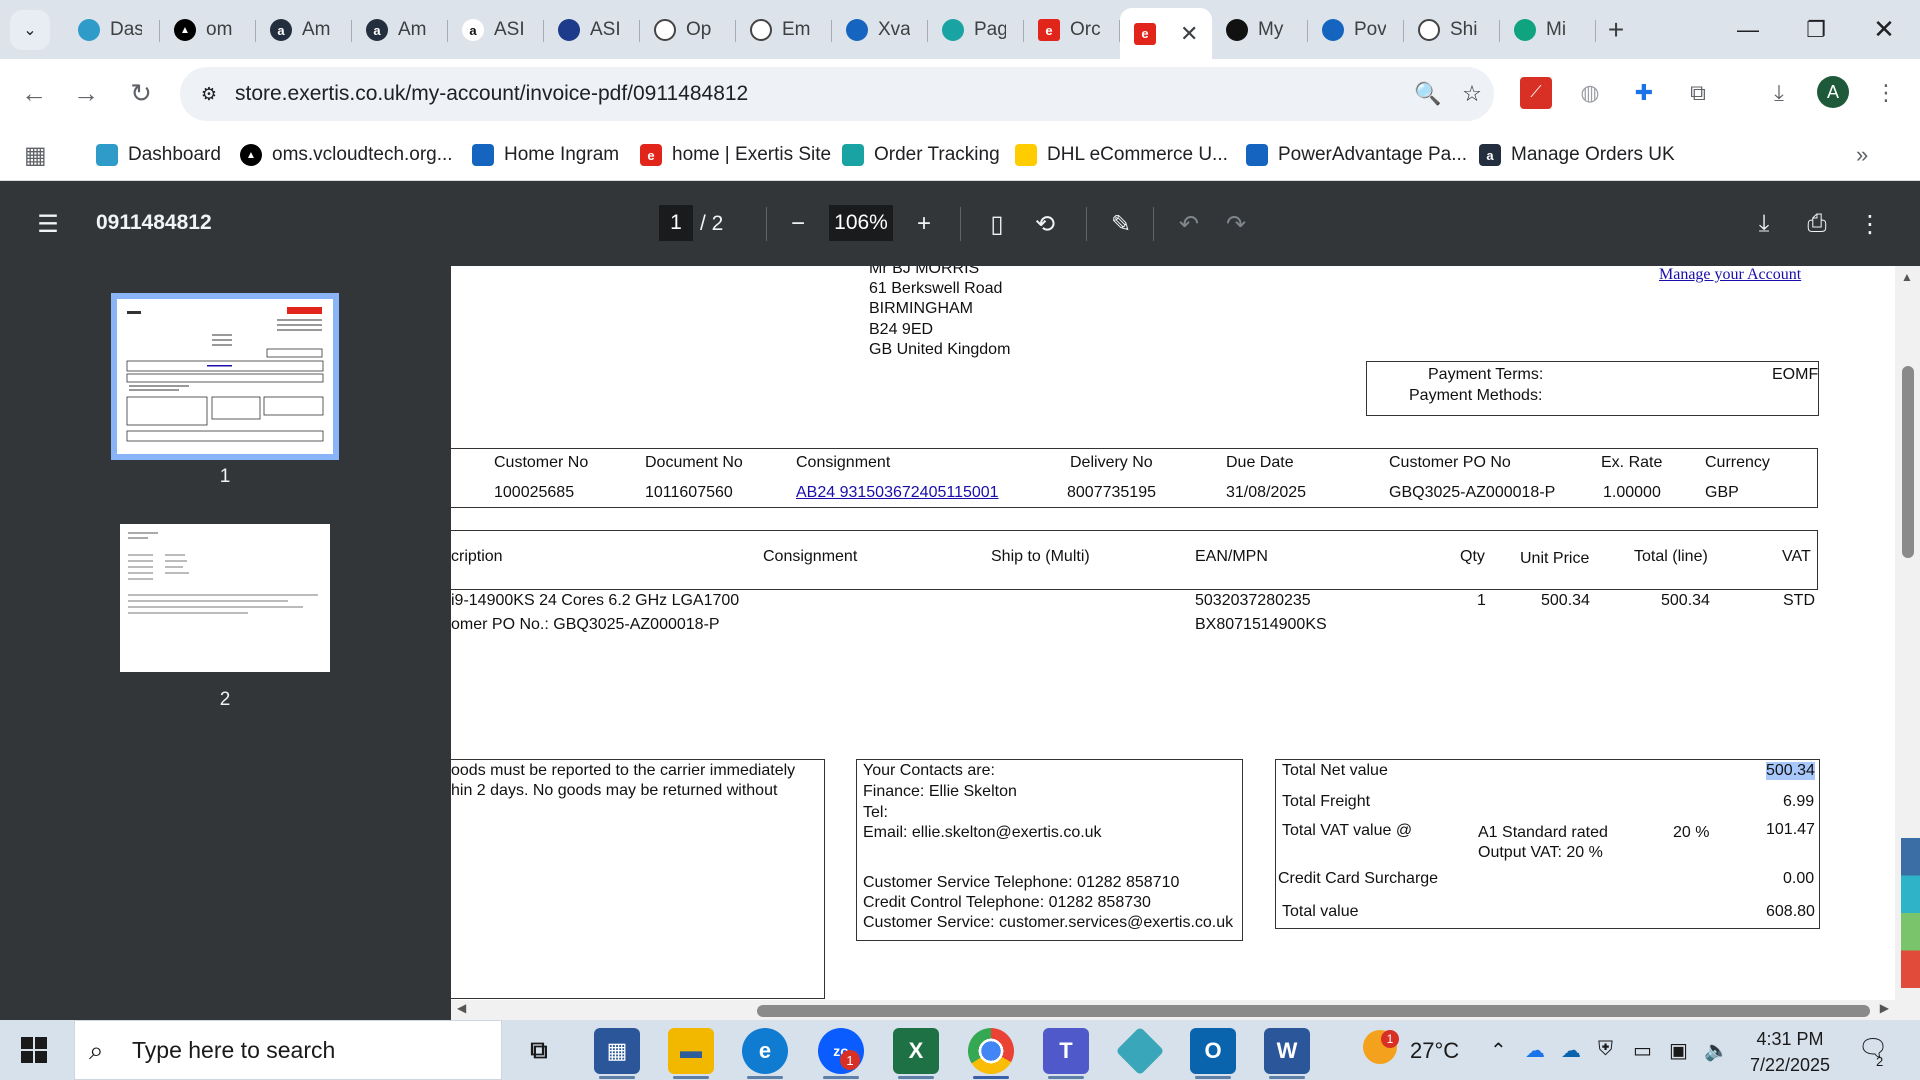 Image resolution: width=1920 pixels, height=1080 pixels. What do you see at coordinates (1795, 374) in the screenshot?
I see `payment-terms-value: EOMF` at bounding box center [1795, 374].